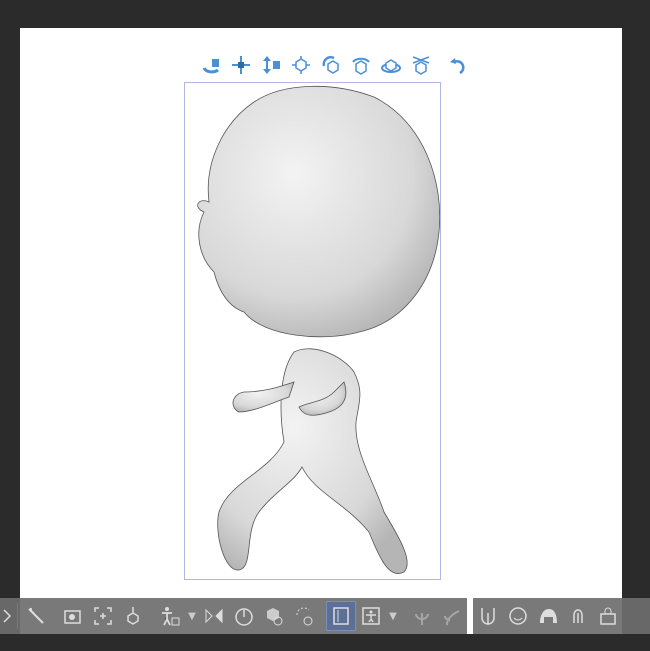 This screenshot has height=651, width=650. I want to click on plant-icon, so click(422, 616).